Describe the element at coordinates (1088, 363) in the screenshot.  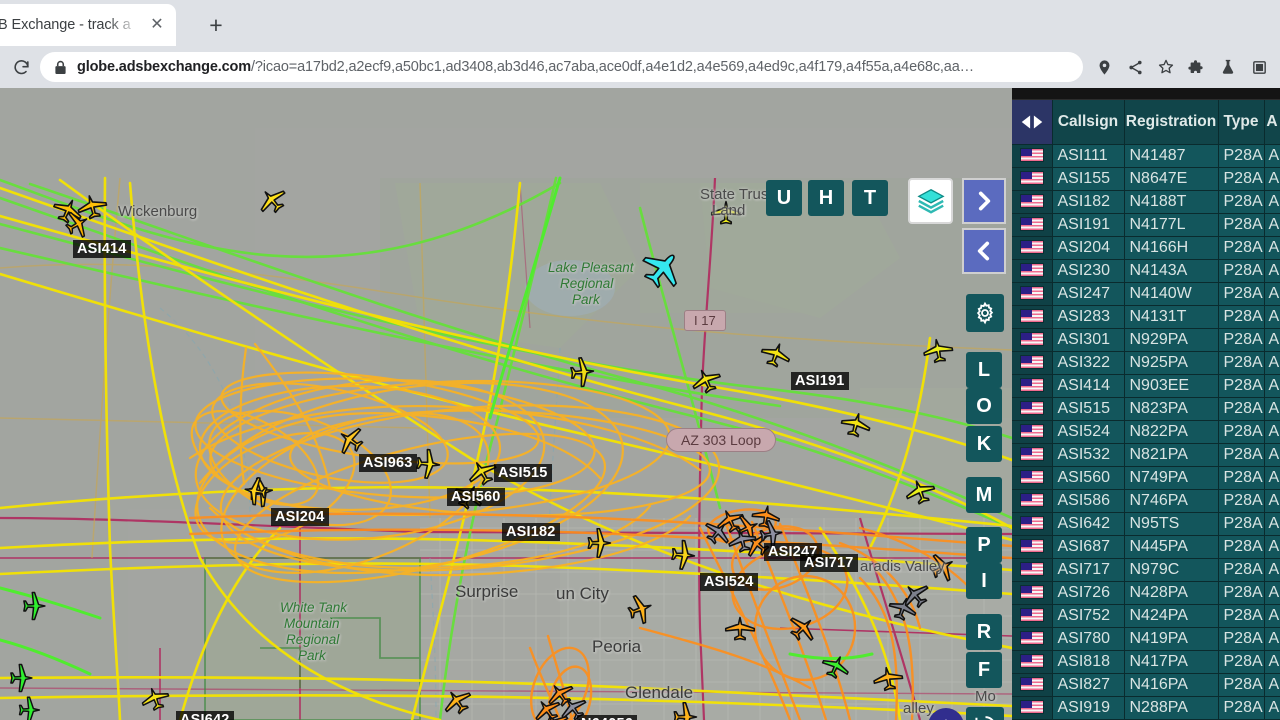
I see `table-cell-callsign: ASI322` at that location.